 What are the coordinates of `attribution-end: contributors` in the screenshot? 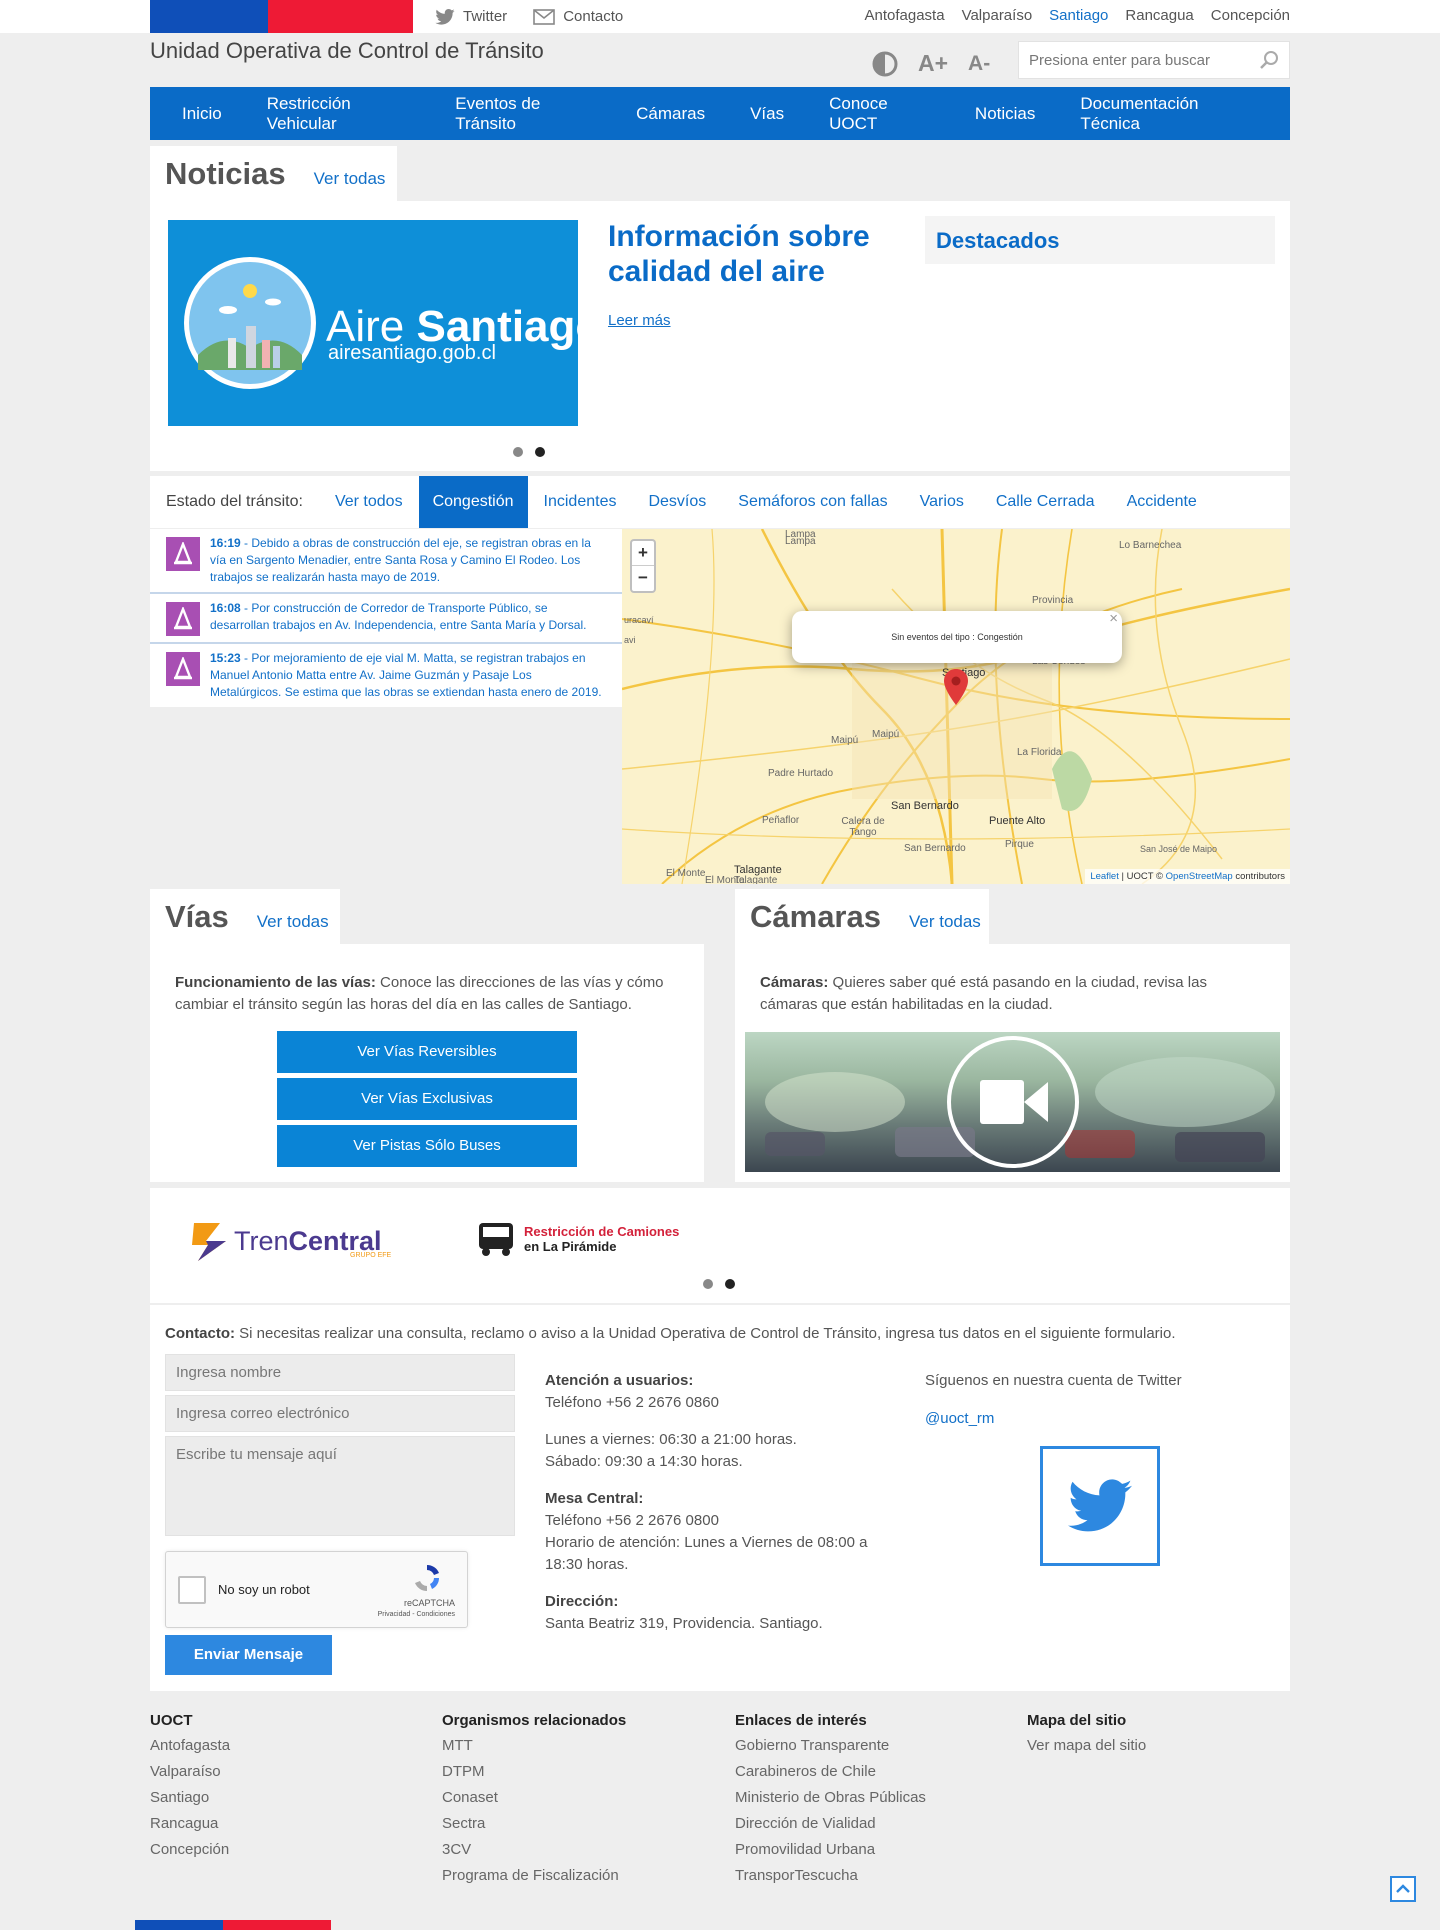 It's located at (1258, 876).